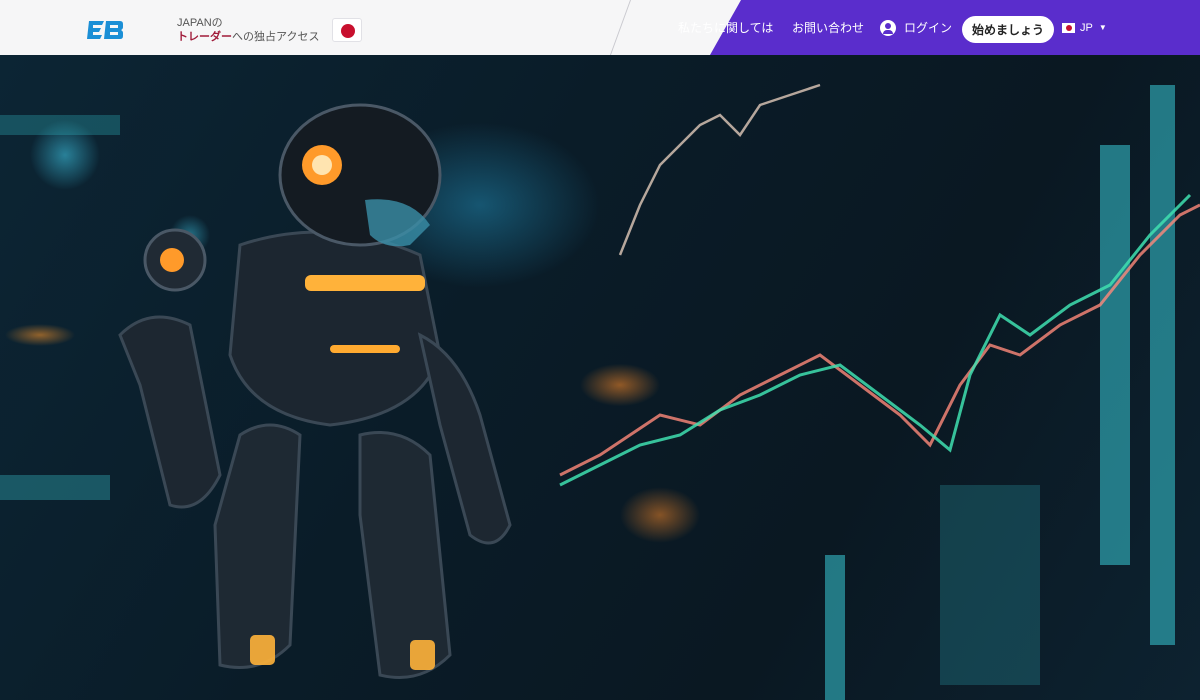 This screenshot has height=700, width=1200. Describe the element at coordinates (888, 27) in the screenshot. I see `user-icon` at that location.